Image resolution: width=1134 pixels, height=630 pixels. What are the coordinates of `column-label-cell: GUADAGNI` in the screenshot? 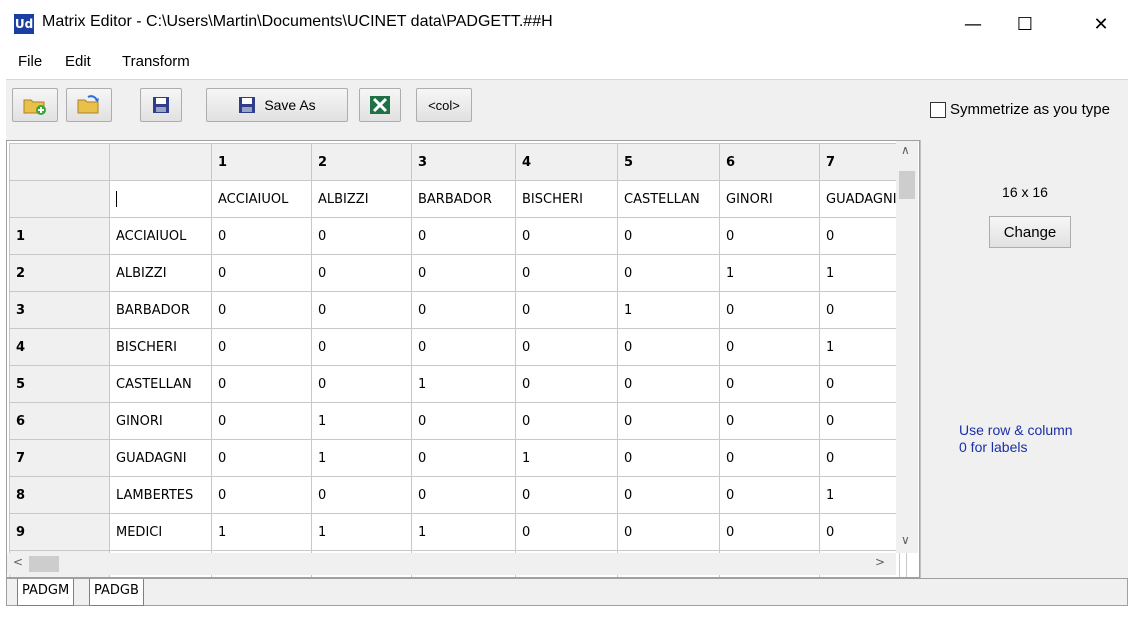 It's located at (859, 199).